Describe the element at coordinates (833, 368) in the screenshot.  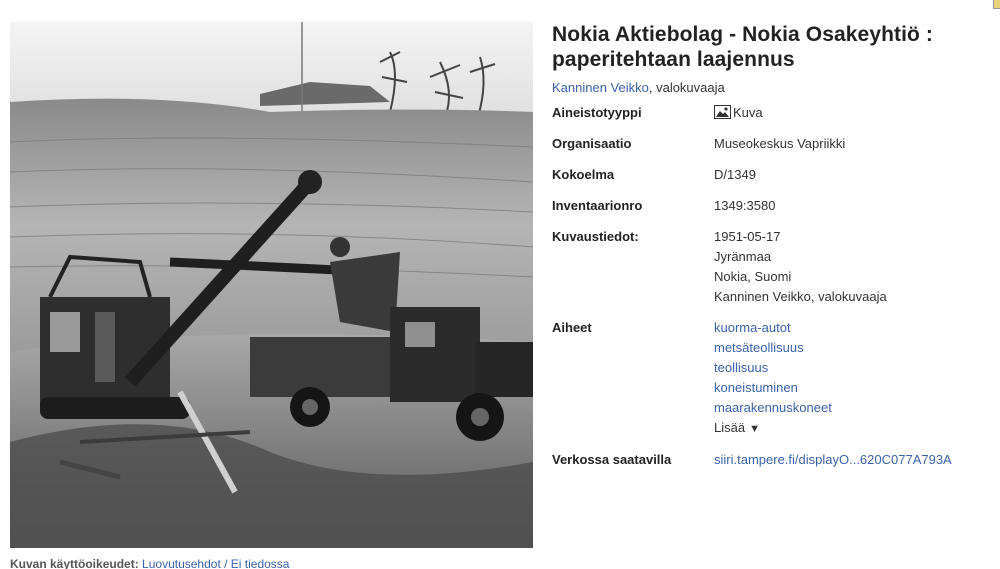
I see `subject-link: teollisuus` at that location.